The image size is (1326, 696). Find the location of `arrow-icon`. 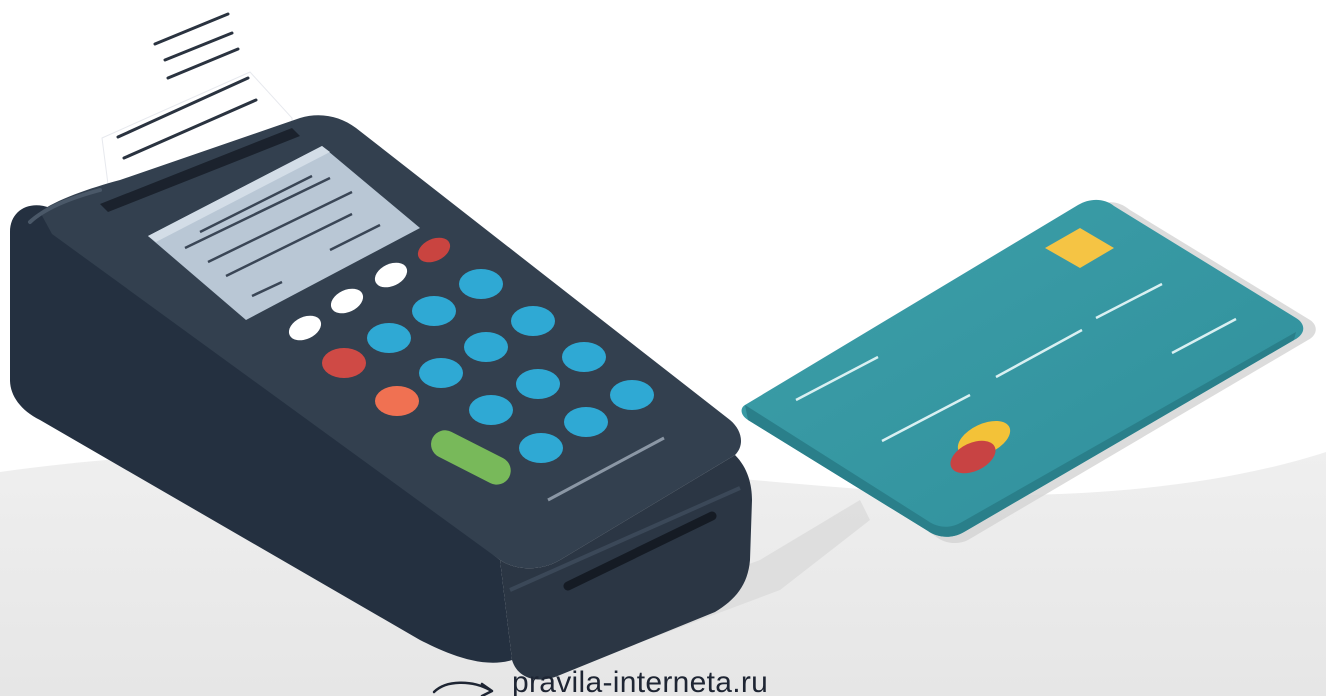

arrow-icon is located at coordinates (463, 688).